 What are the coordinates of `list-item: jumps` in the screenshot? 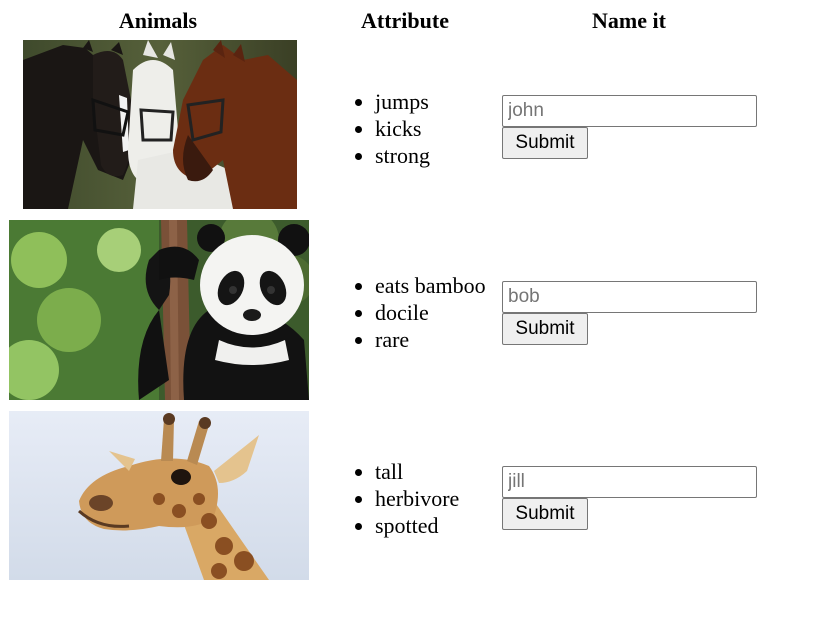 It's located at (402, 101).